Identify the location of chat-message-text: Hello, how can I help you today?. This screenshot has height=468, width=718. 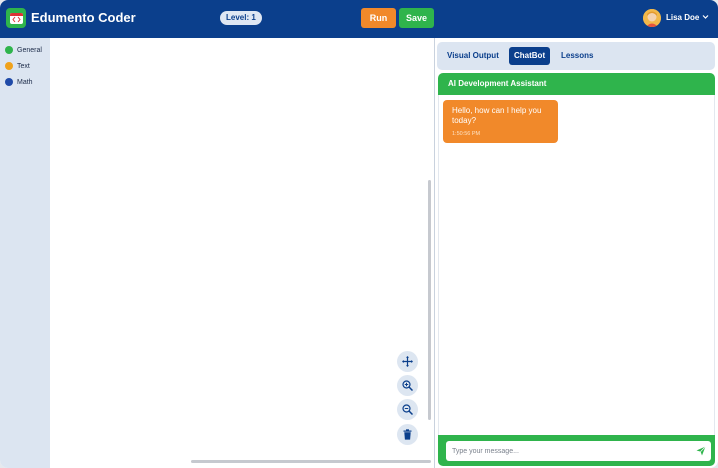
(497, 115).